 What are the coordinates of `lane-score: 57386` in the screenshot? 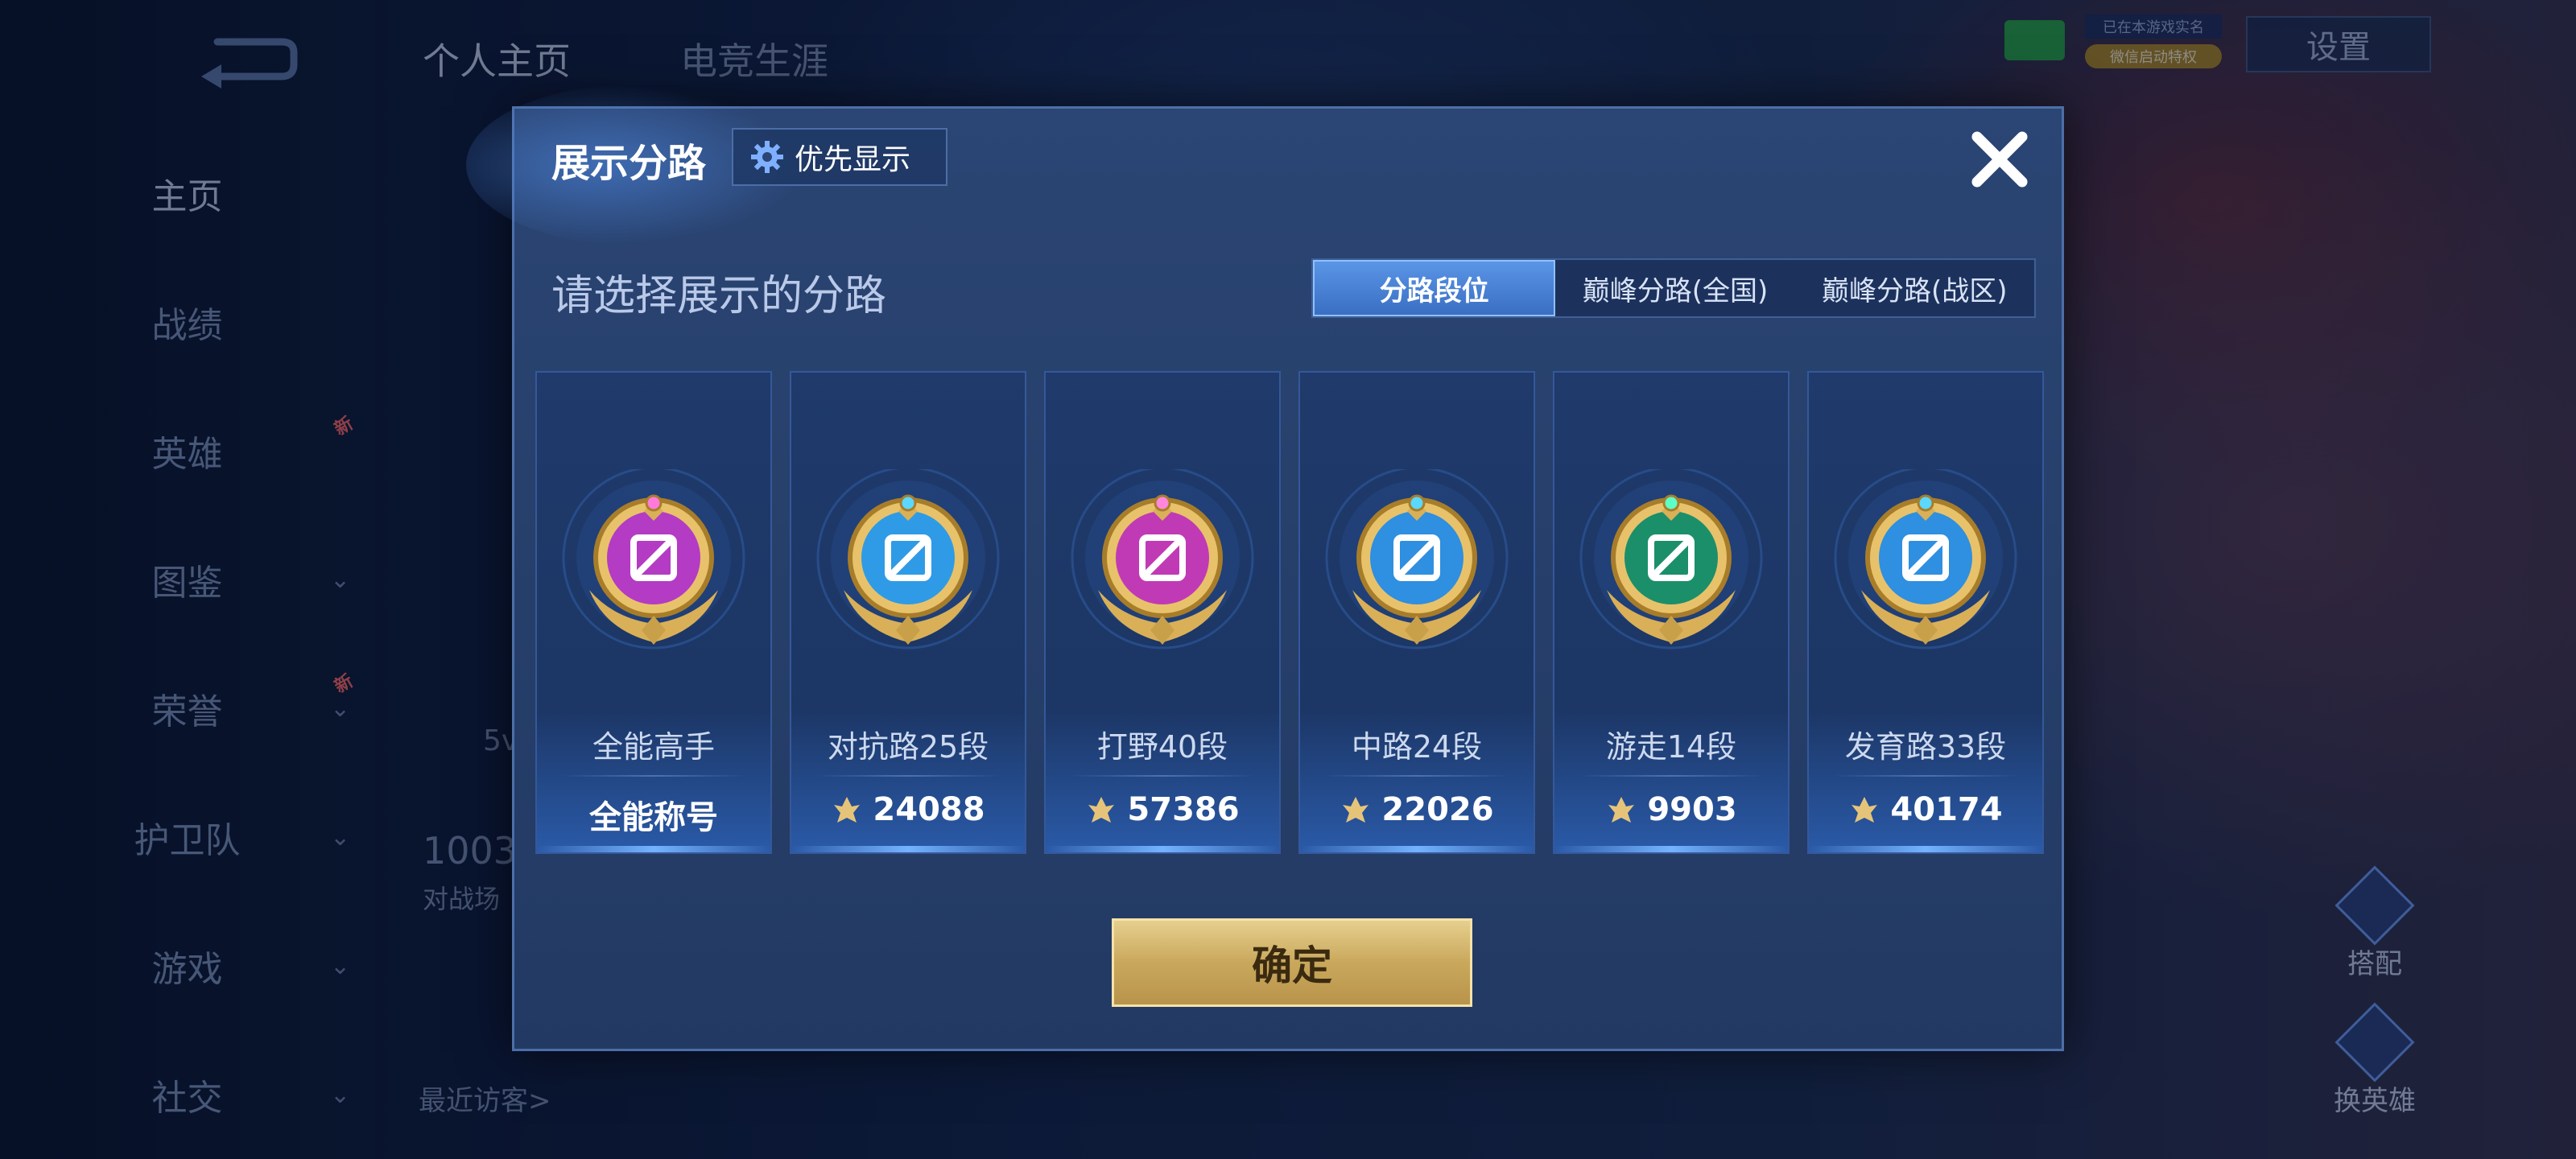 It's located at (1162, 809).